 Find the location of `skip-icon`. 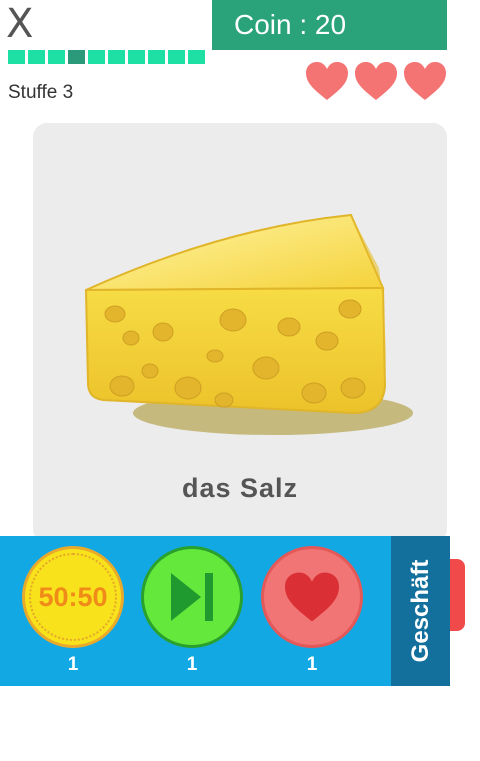

skip-icon is located at coordinates (192, 597).